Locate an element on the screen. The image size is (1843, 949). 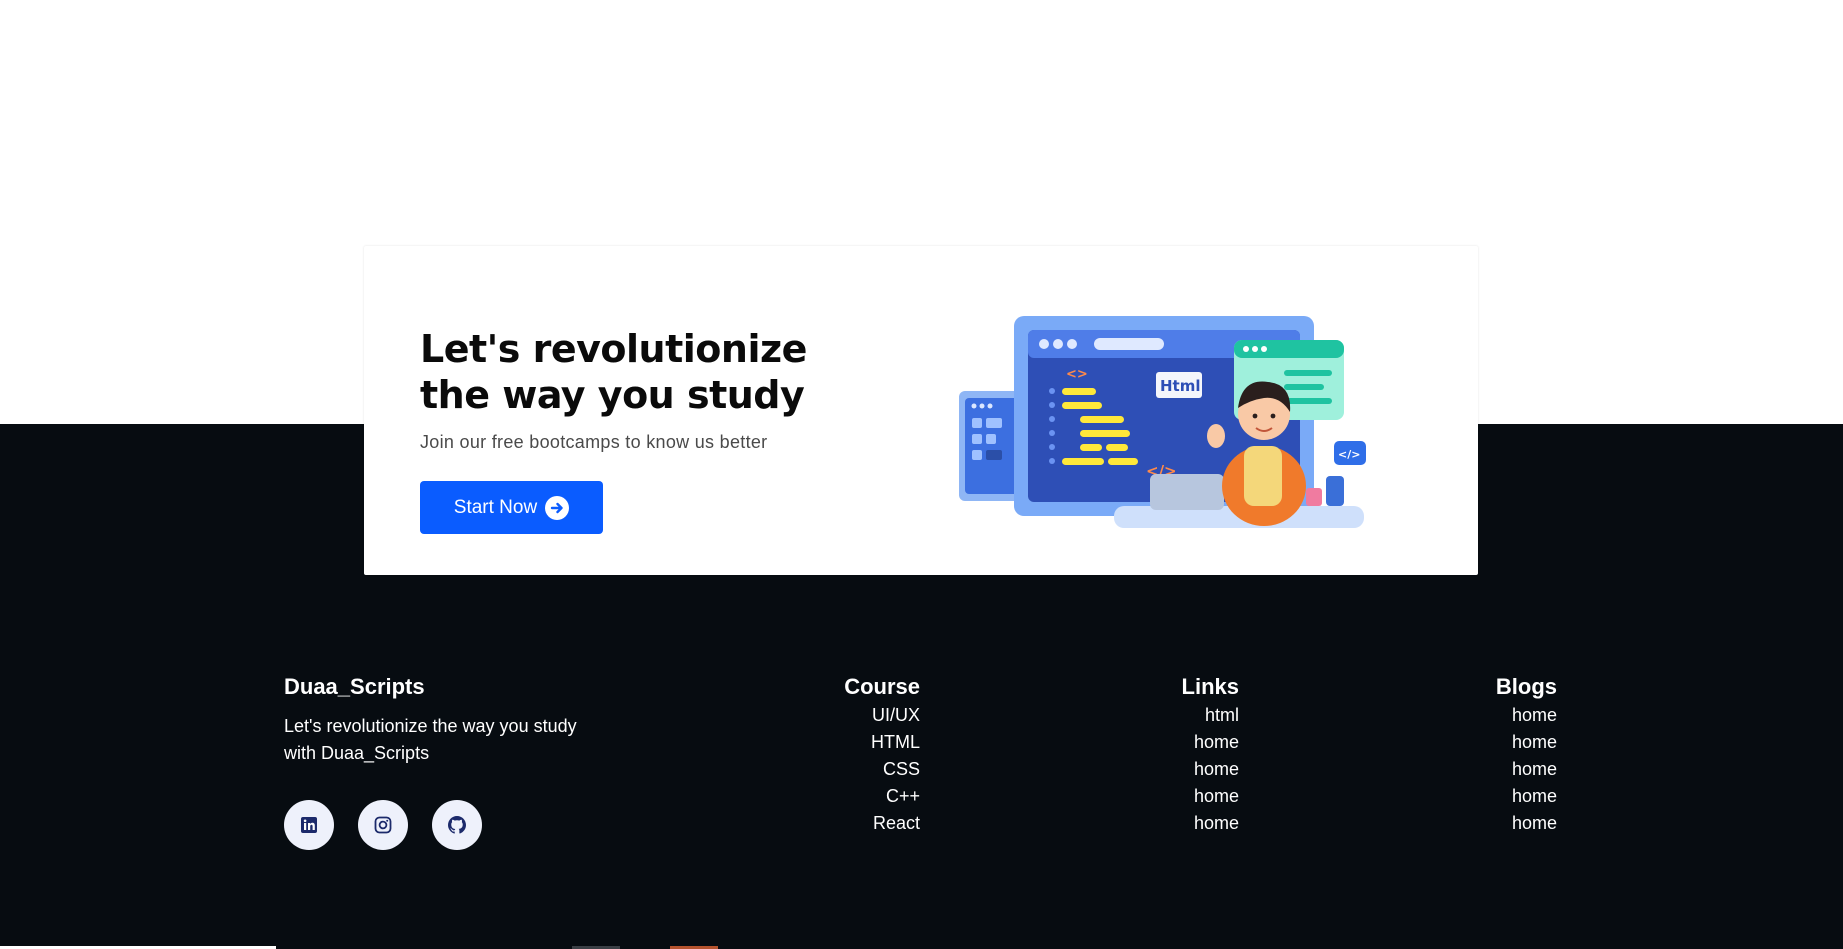
instagram-button is located at coordinates (383, 825).